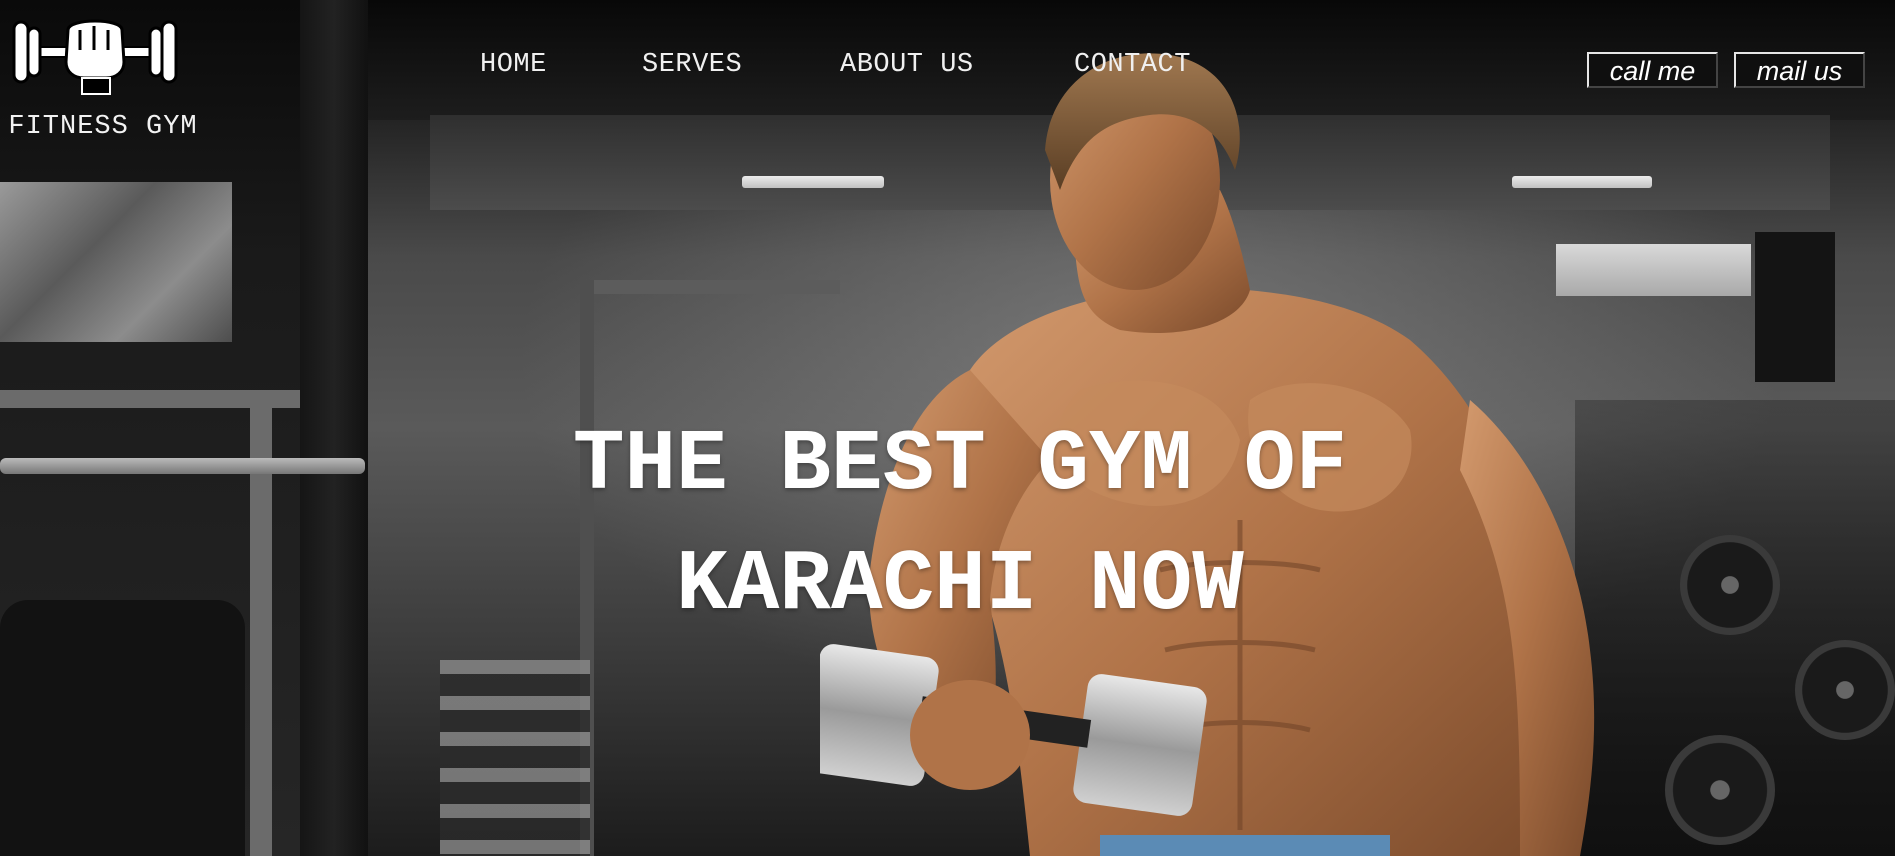 This screenshot has width=1895, height=856. I want to click on fist-barbell-icon, so click(95, 57).